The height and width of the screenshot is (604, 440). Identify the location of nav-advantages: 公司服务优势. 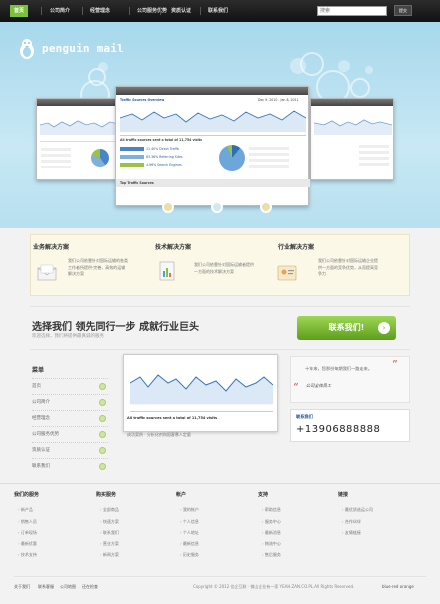
(152, 11).